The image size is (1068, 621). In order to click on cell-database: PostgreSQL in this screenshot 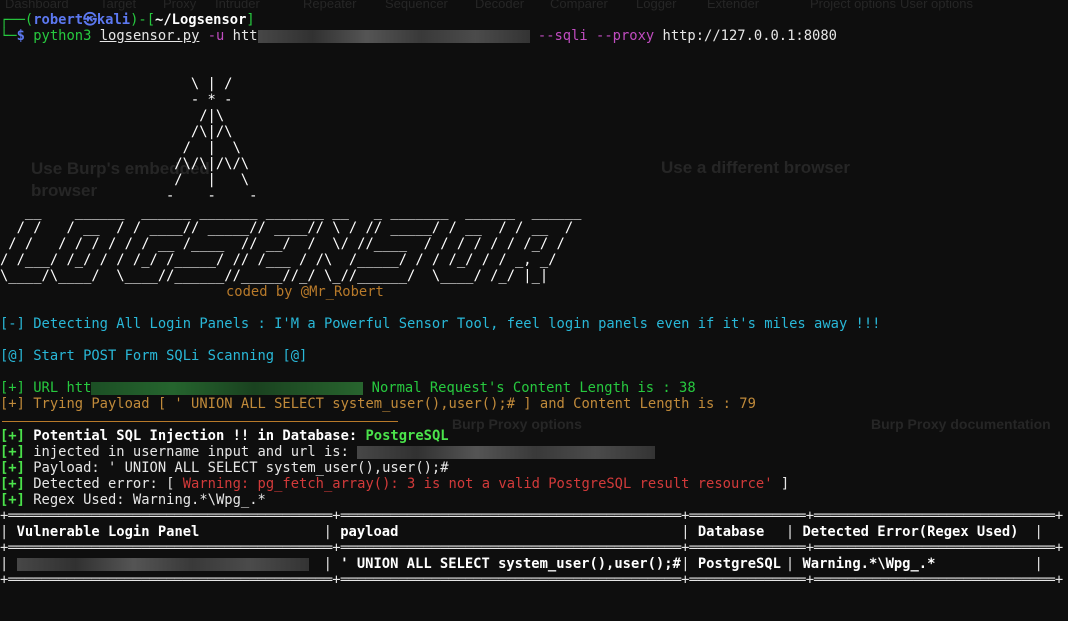, I will do `click(739, 564)`.